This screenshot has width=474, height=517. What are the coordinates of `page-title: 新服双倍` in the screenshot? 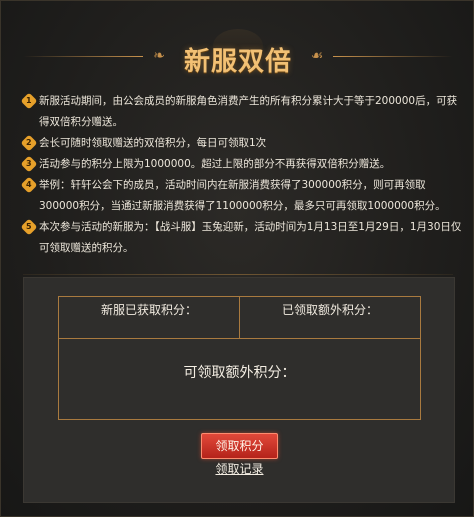 It's located at (237, 62).